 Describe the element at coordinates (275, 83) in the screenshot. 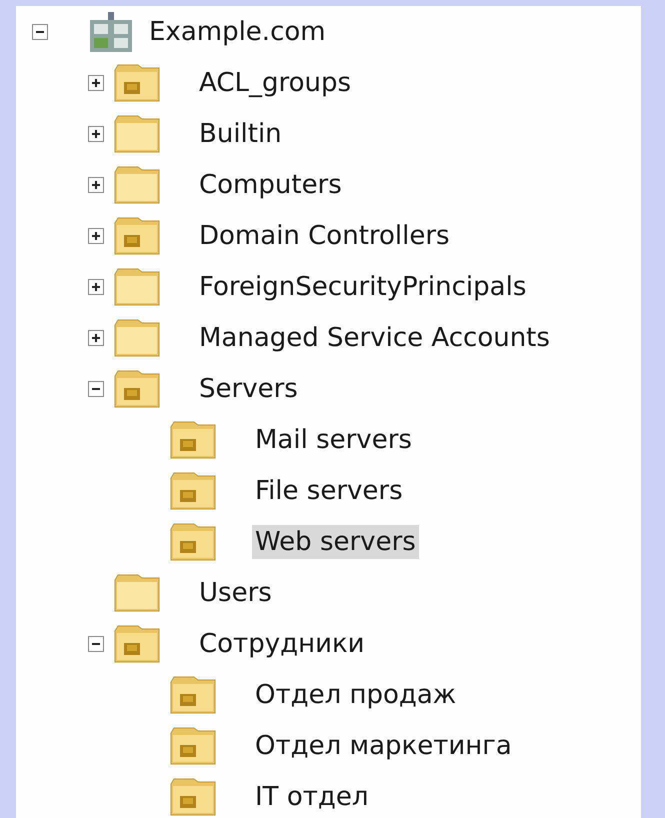

I see `tree-item: ACL_groups` at that location.